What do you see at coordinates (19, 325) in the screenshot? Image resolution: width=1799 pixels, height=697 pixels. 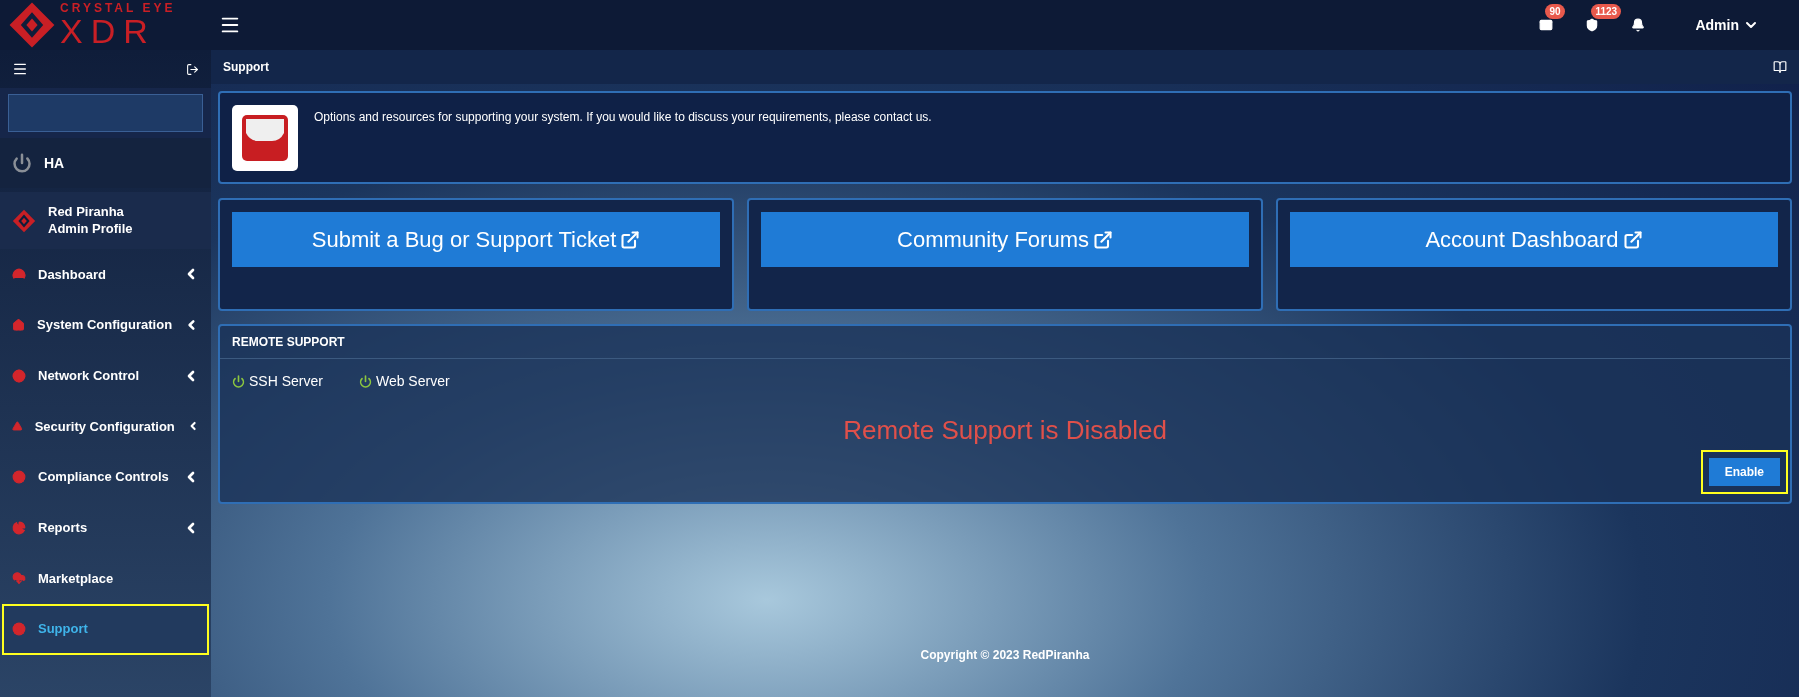 I see `home-icon` at bounding box center [19, 325].